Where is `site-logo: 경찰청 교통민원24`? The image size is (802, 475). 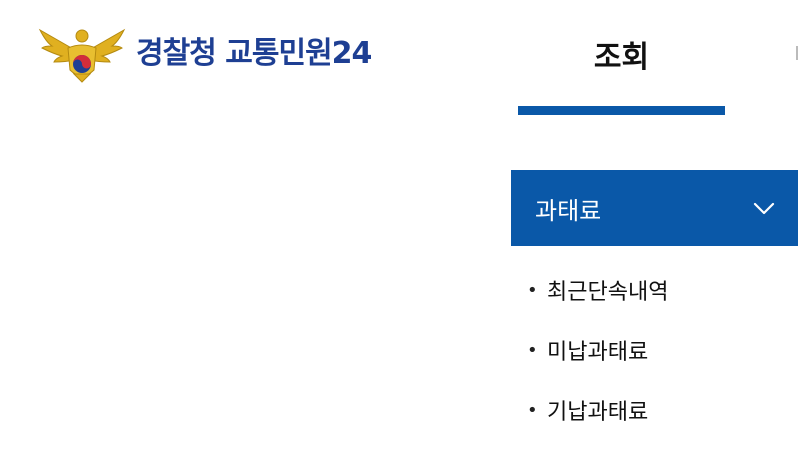
site-logo: 경찰청 교통민원24 is located at coordinates (226, 54).